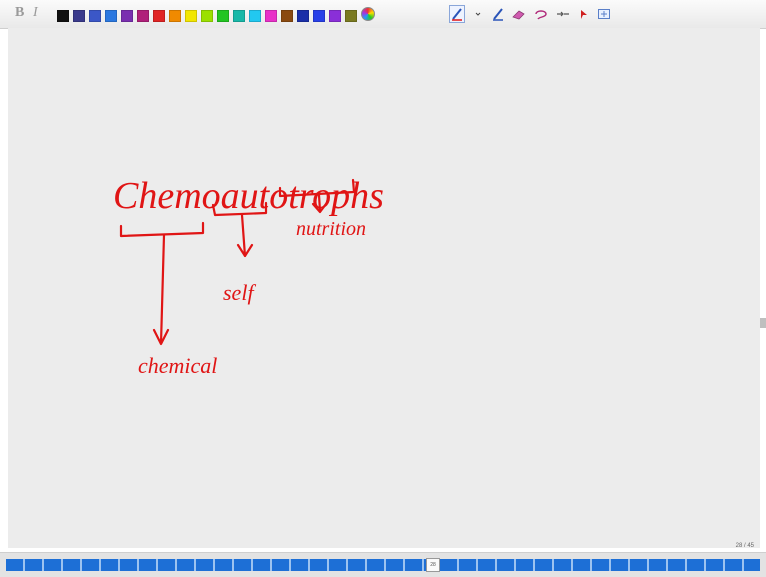 This screenshot has width=766, height=577. Describe the element at coordinates (177, 365) in the screenshot. I see `label-chemical: chemical` at that location.